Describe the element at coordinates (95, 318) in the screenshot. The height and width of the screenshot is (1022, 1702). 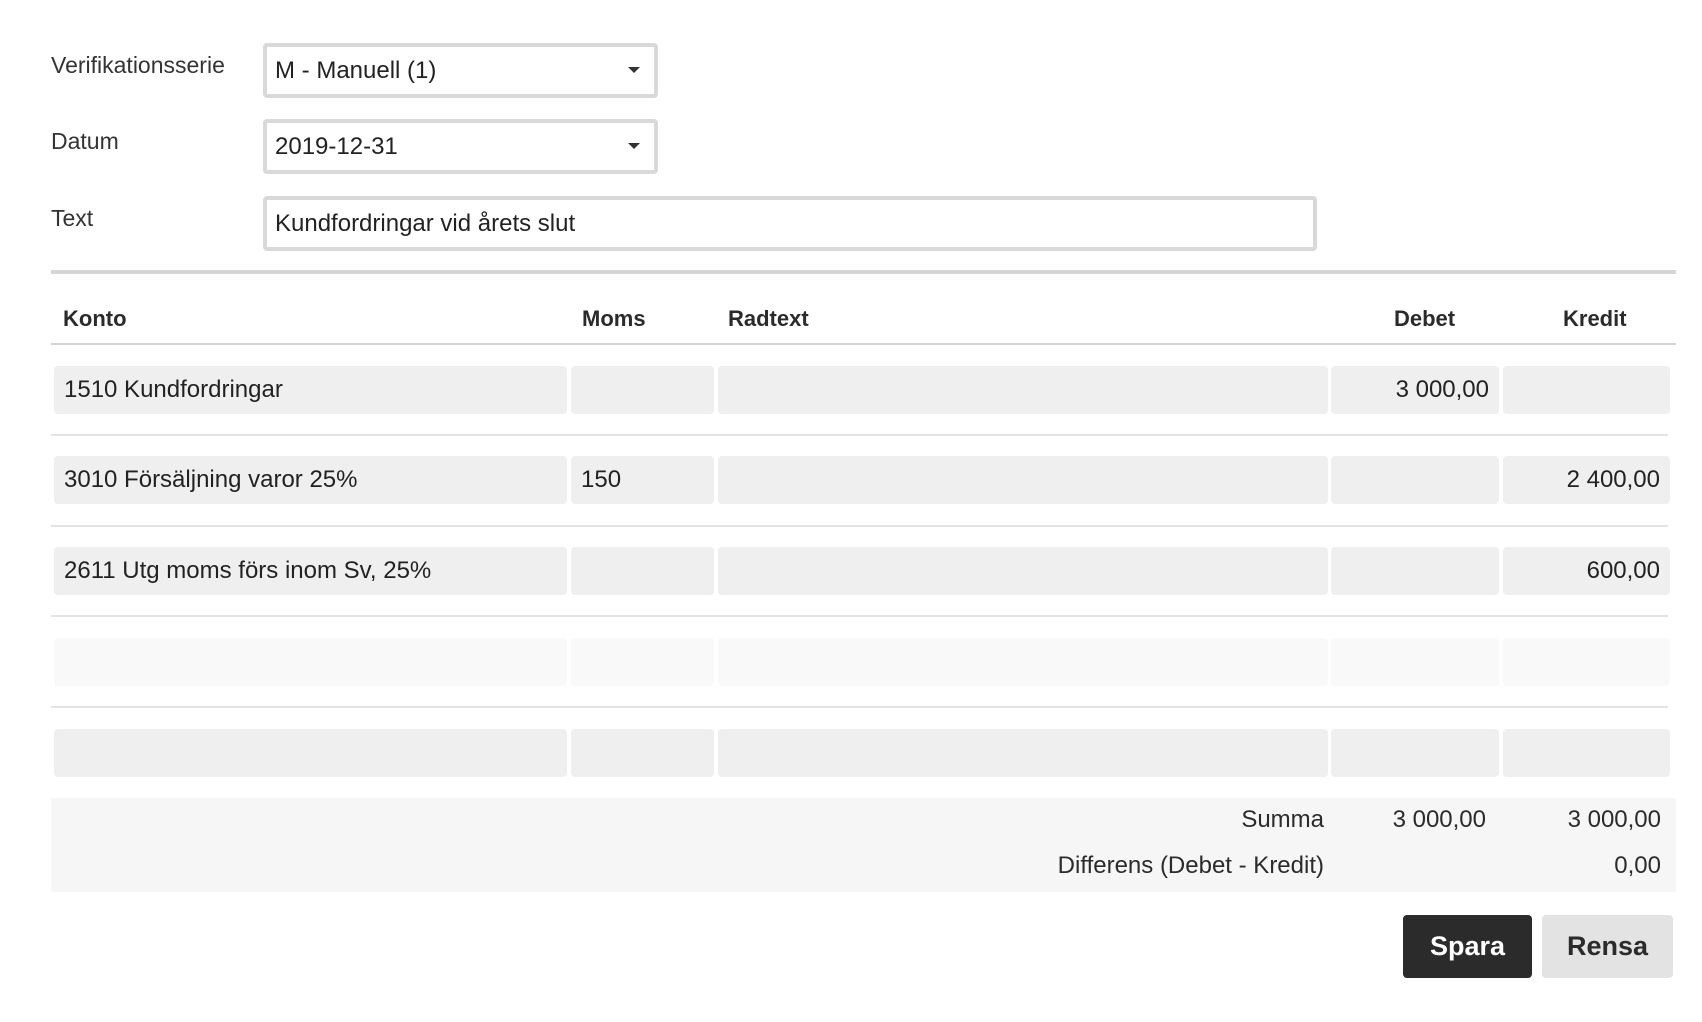
I see `header-konto: Konto` at that location.